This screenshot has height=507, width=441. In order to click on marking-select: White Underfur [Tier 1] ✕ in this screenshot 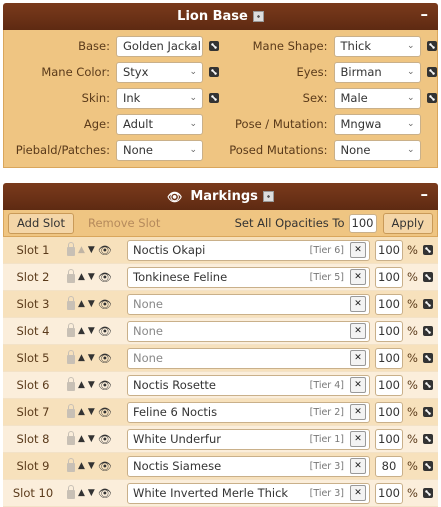, I will do `click(248, 439)`.